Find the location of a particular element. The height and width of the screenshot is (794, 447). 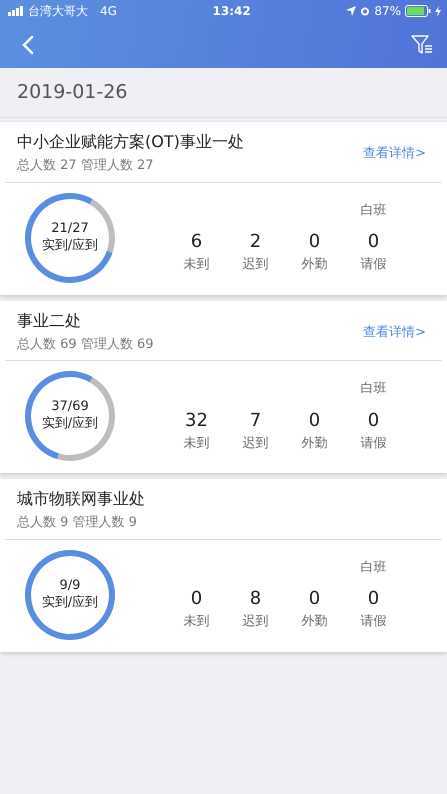

stat-value: 6 is located at coordinates (197, 242).